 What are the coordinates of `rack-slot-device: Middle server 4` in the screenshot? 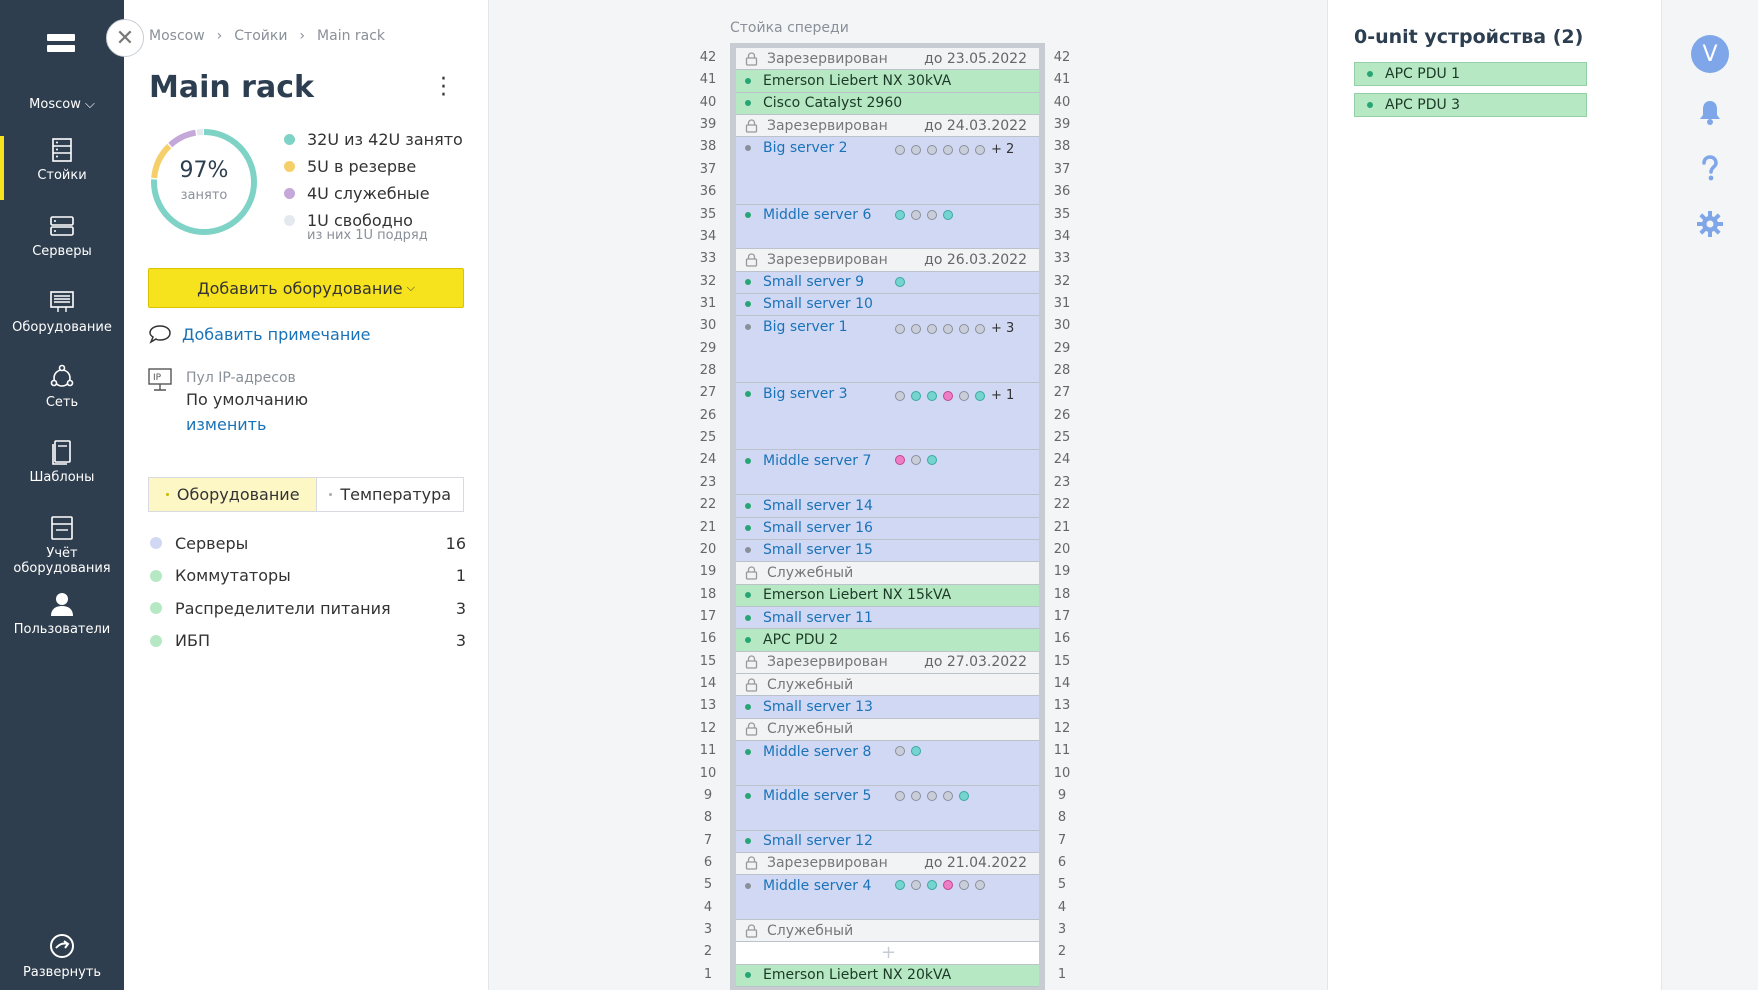 It's located at (887, 897).